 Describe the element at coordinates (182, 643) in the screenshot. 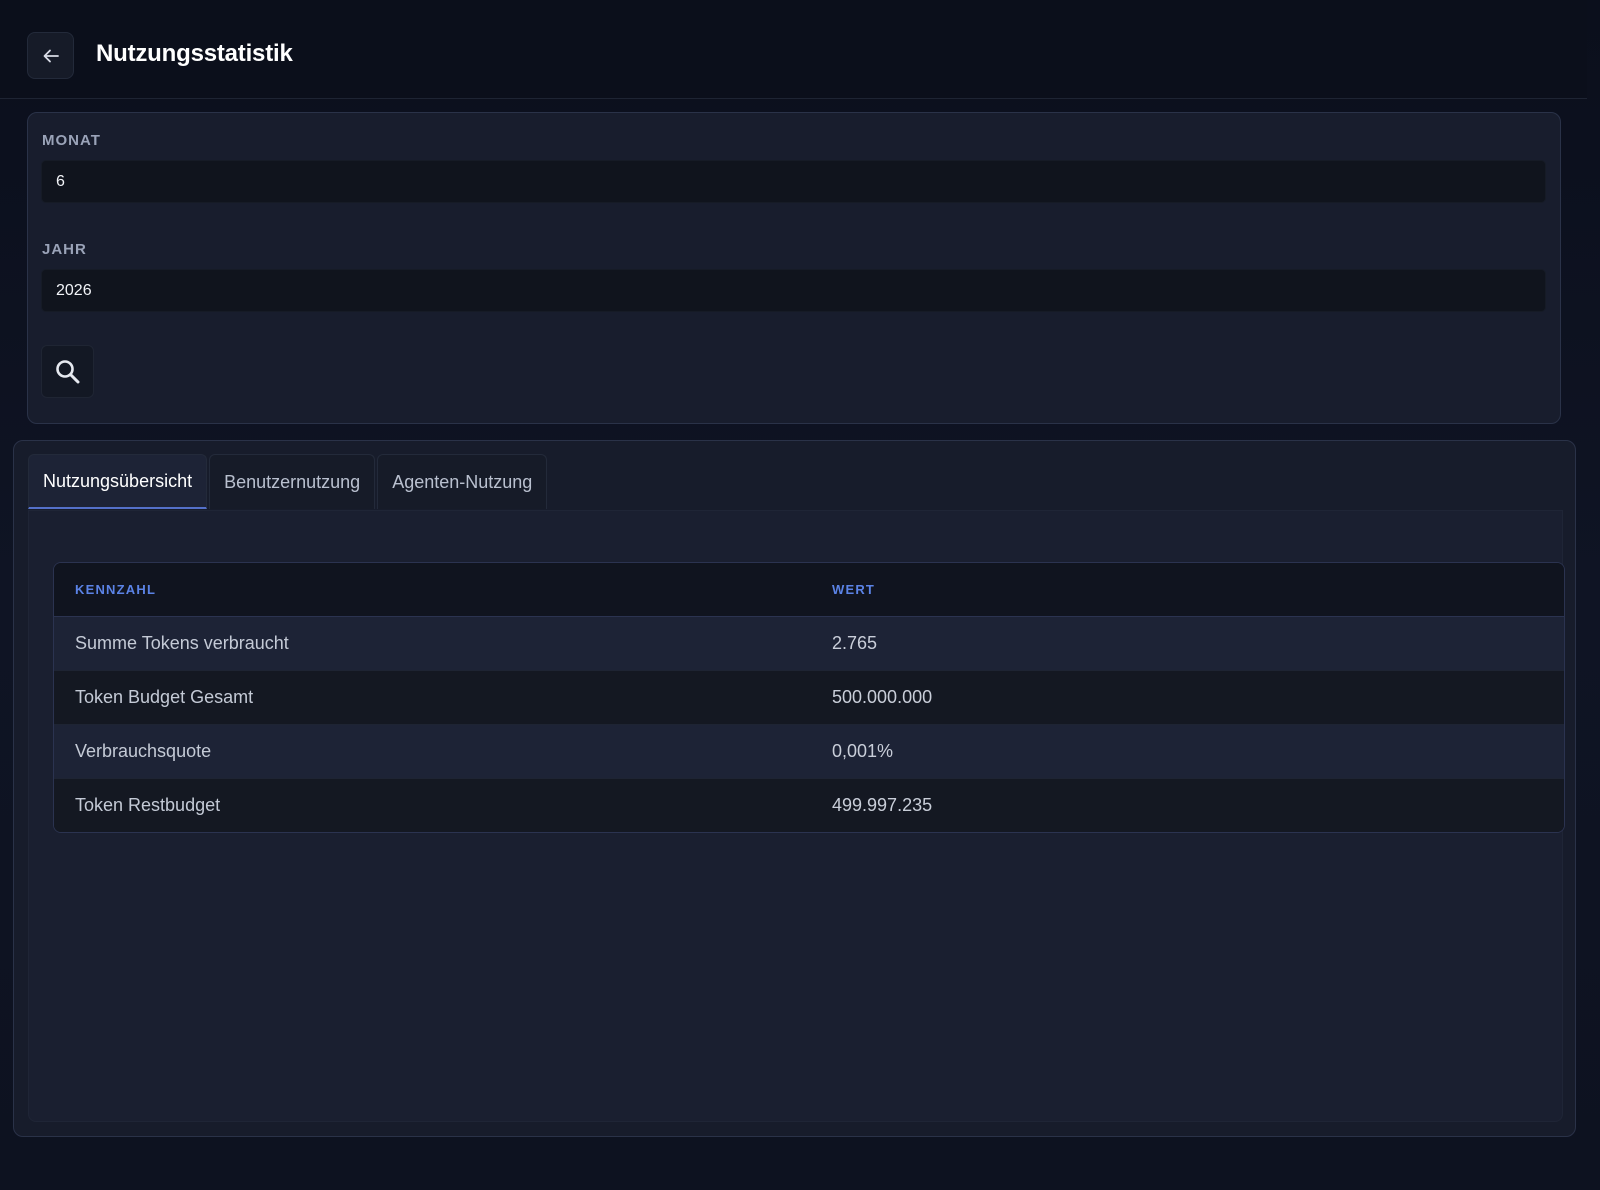

I see `metric-cell: Summe Tokens verbraucht` at that location.